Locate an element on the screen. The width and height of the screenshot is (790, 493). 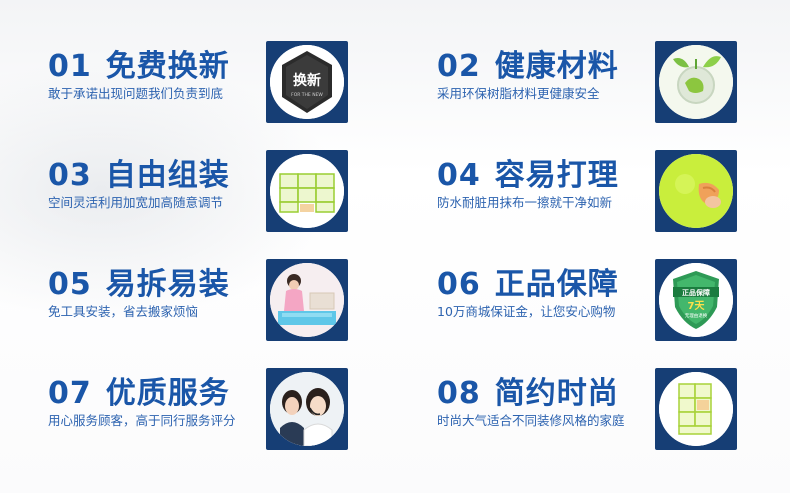
feature-image-frame: 正品保障 7天 无理由退换 is located at coordinates (696, 300).